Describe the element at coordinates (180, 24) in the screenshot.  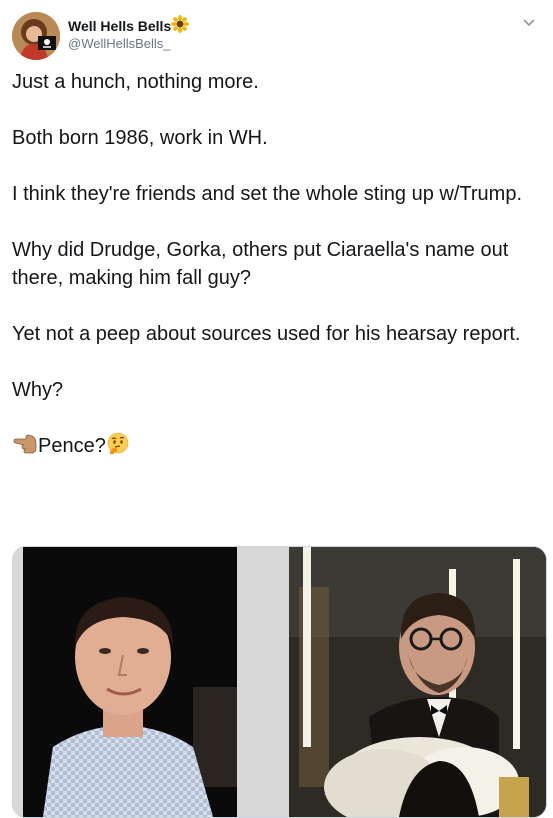
I see `sunflower-icon` at that location.